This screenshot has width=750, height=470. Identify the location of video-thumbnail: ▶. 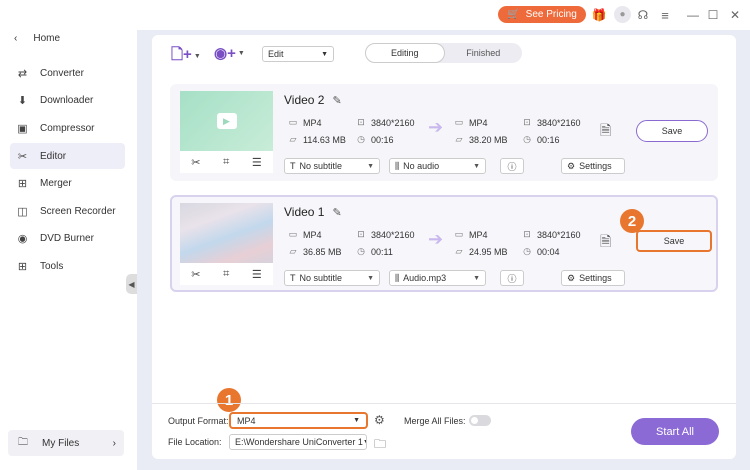
(226, 121).